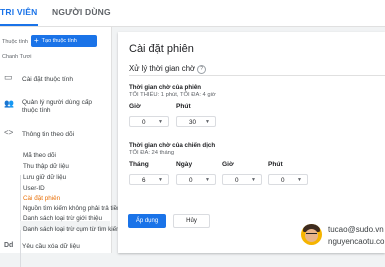 Image resolution: width=385 pixels, height=267 pixels. What do you see at coordinates (41, 198) in the screenshot?
I see `subitem-session-settings: Cài đặt phiên` at bounding box center [41, 198].